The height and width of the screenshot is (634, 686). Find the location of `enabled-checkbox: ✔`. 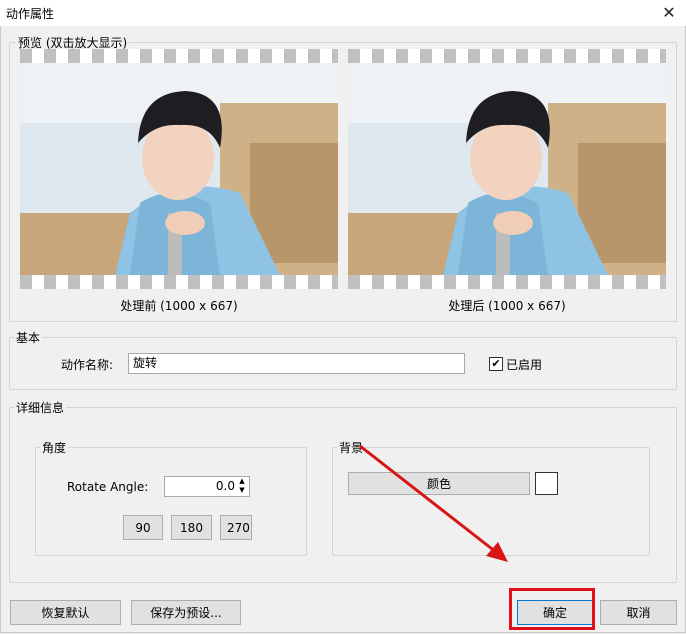

enabled-checkbox: ✔ is located at coordinates (496, 364).